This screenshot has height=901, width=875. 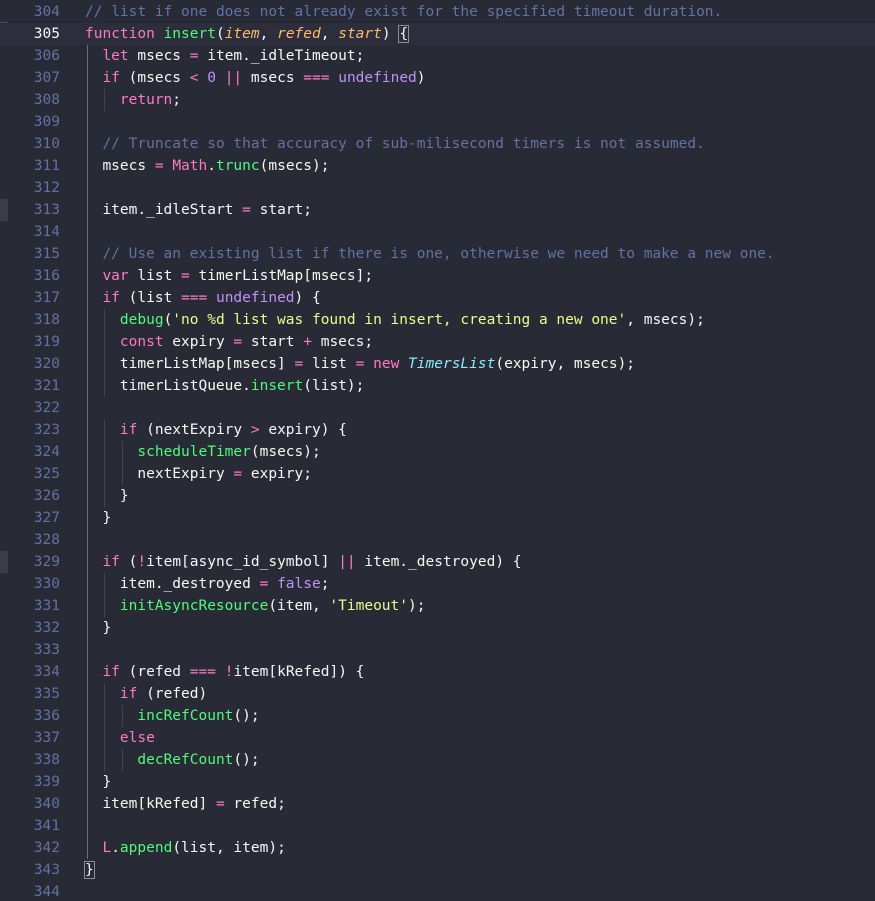 What do you see at coordinates (437, 650) in the screenshot?
I see `code-line: 333` at bounding box center [437, 650].